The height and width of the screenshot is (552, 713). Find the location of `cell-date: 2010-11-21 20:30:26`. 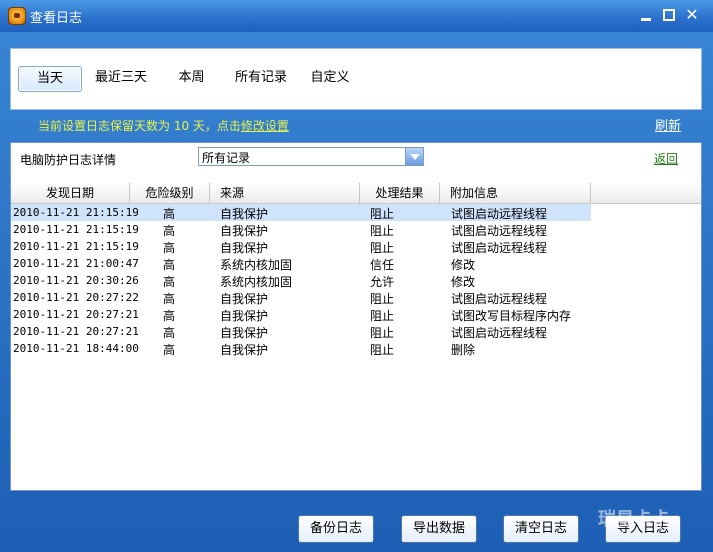

cell-date: 2010-11-21 20:30:26 is located at coordinates (76, 280).